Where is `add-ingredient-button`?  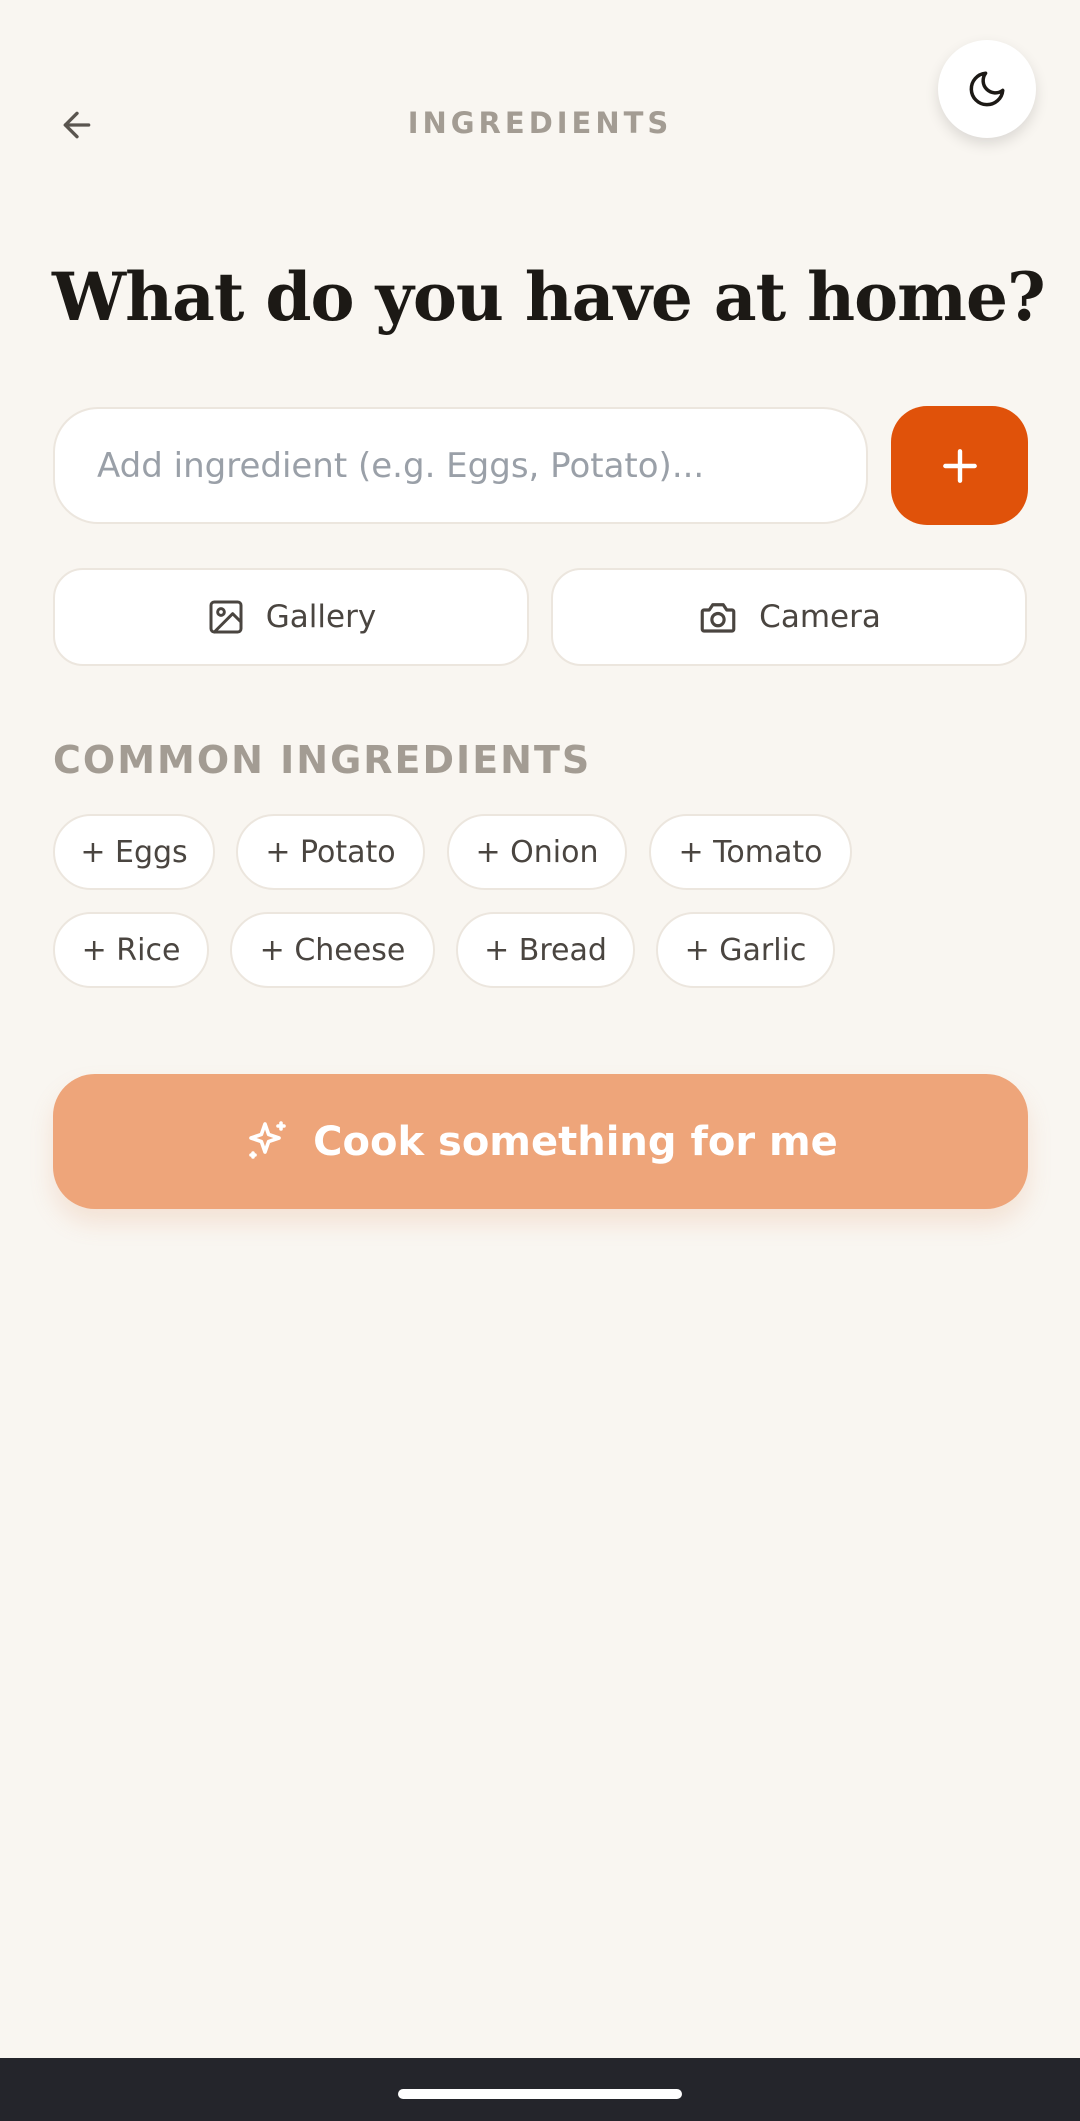 add-ingredient-button is located at coordinates (959, 465).